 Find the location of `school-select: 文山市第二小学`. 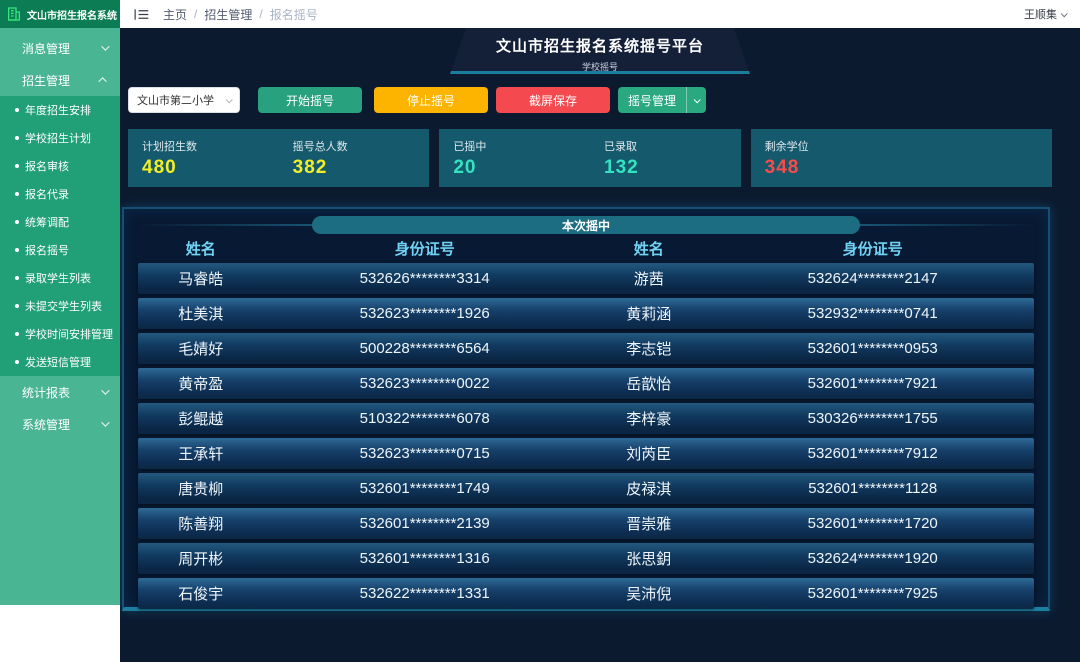

school-select: 文山市第二小学 is located at coordinates (184, 100).